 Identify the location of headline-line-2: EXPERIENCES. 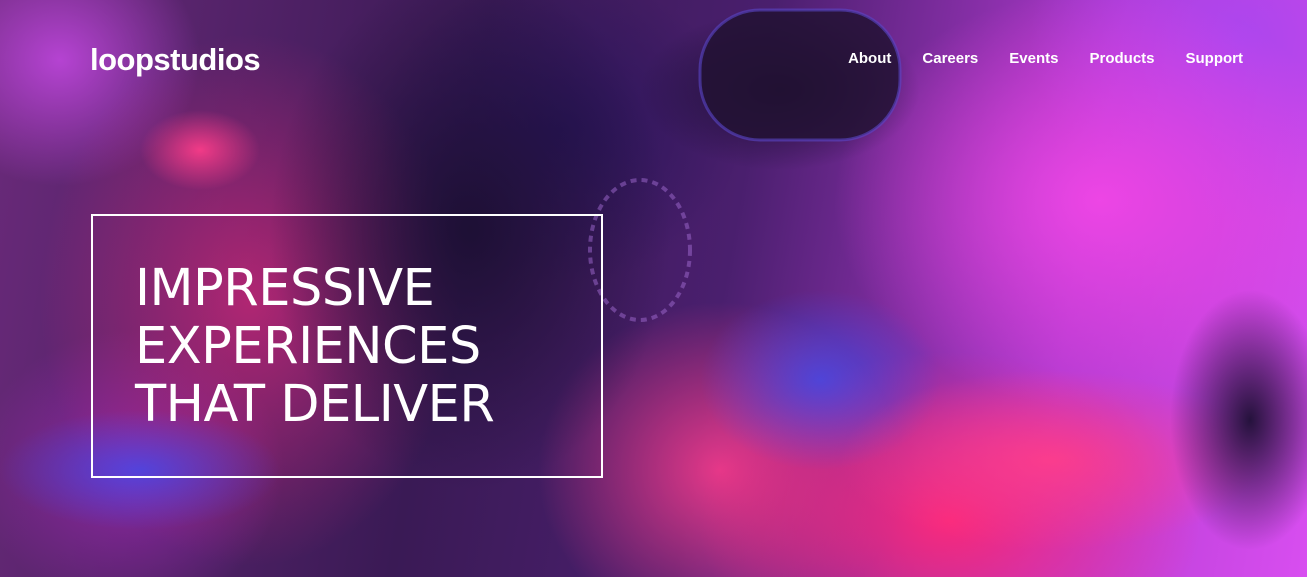
(308, 346).